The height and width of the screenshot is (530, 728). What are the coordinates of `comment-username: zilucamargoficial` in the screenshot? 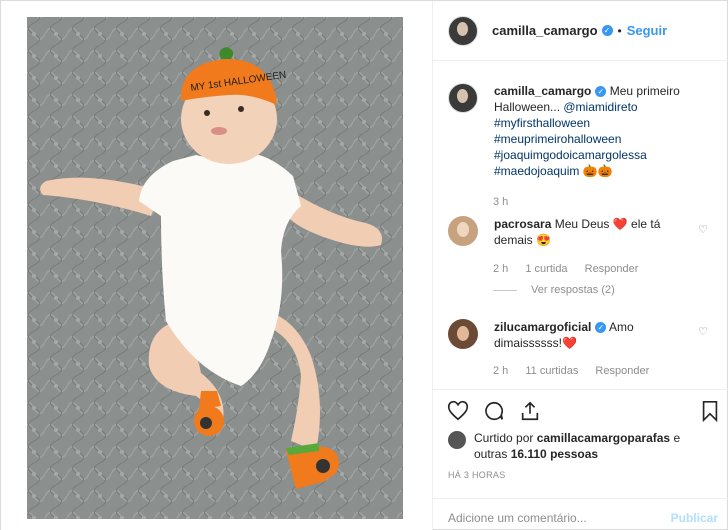 It's located at (542, 327).